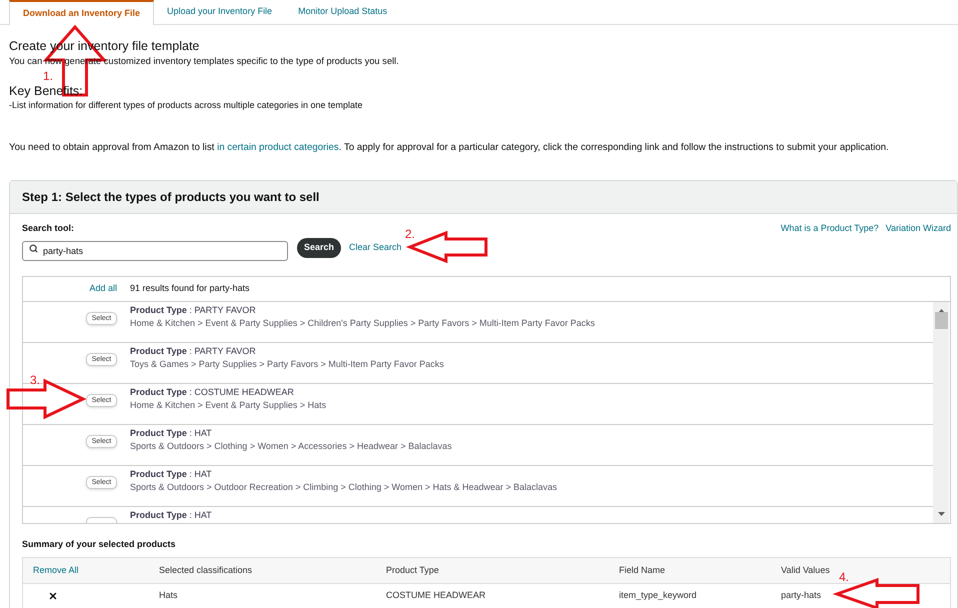  Describe the element at coordinates (171, 197) in the screenshot. I see `step-title: Step 1: Select the types of products you want to sell` at that location.